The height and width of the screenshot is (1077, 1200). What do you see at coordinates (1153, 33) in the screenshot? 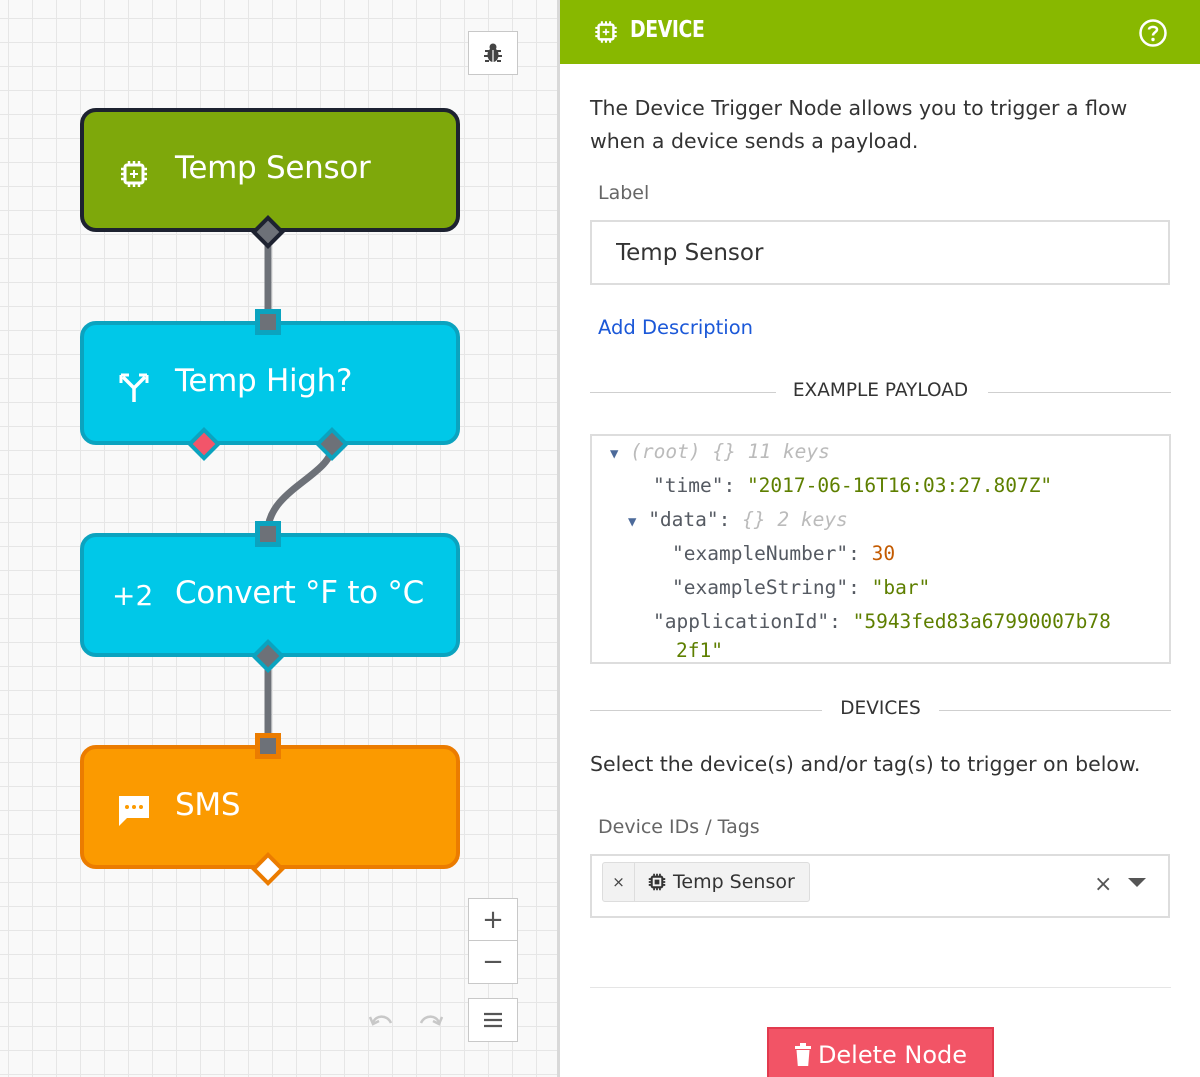
I see `help-icon` at bounding box center [1153, 33].